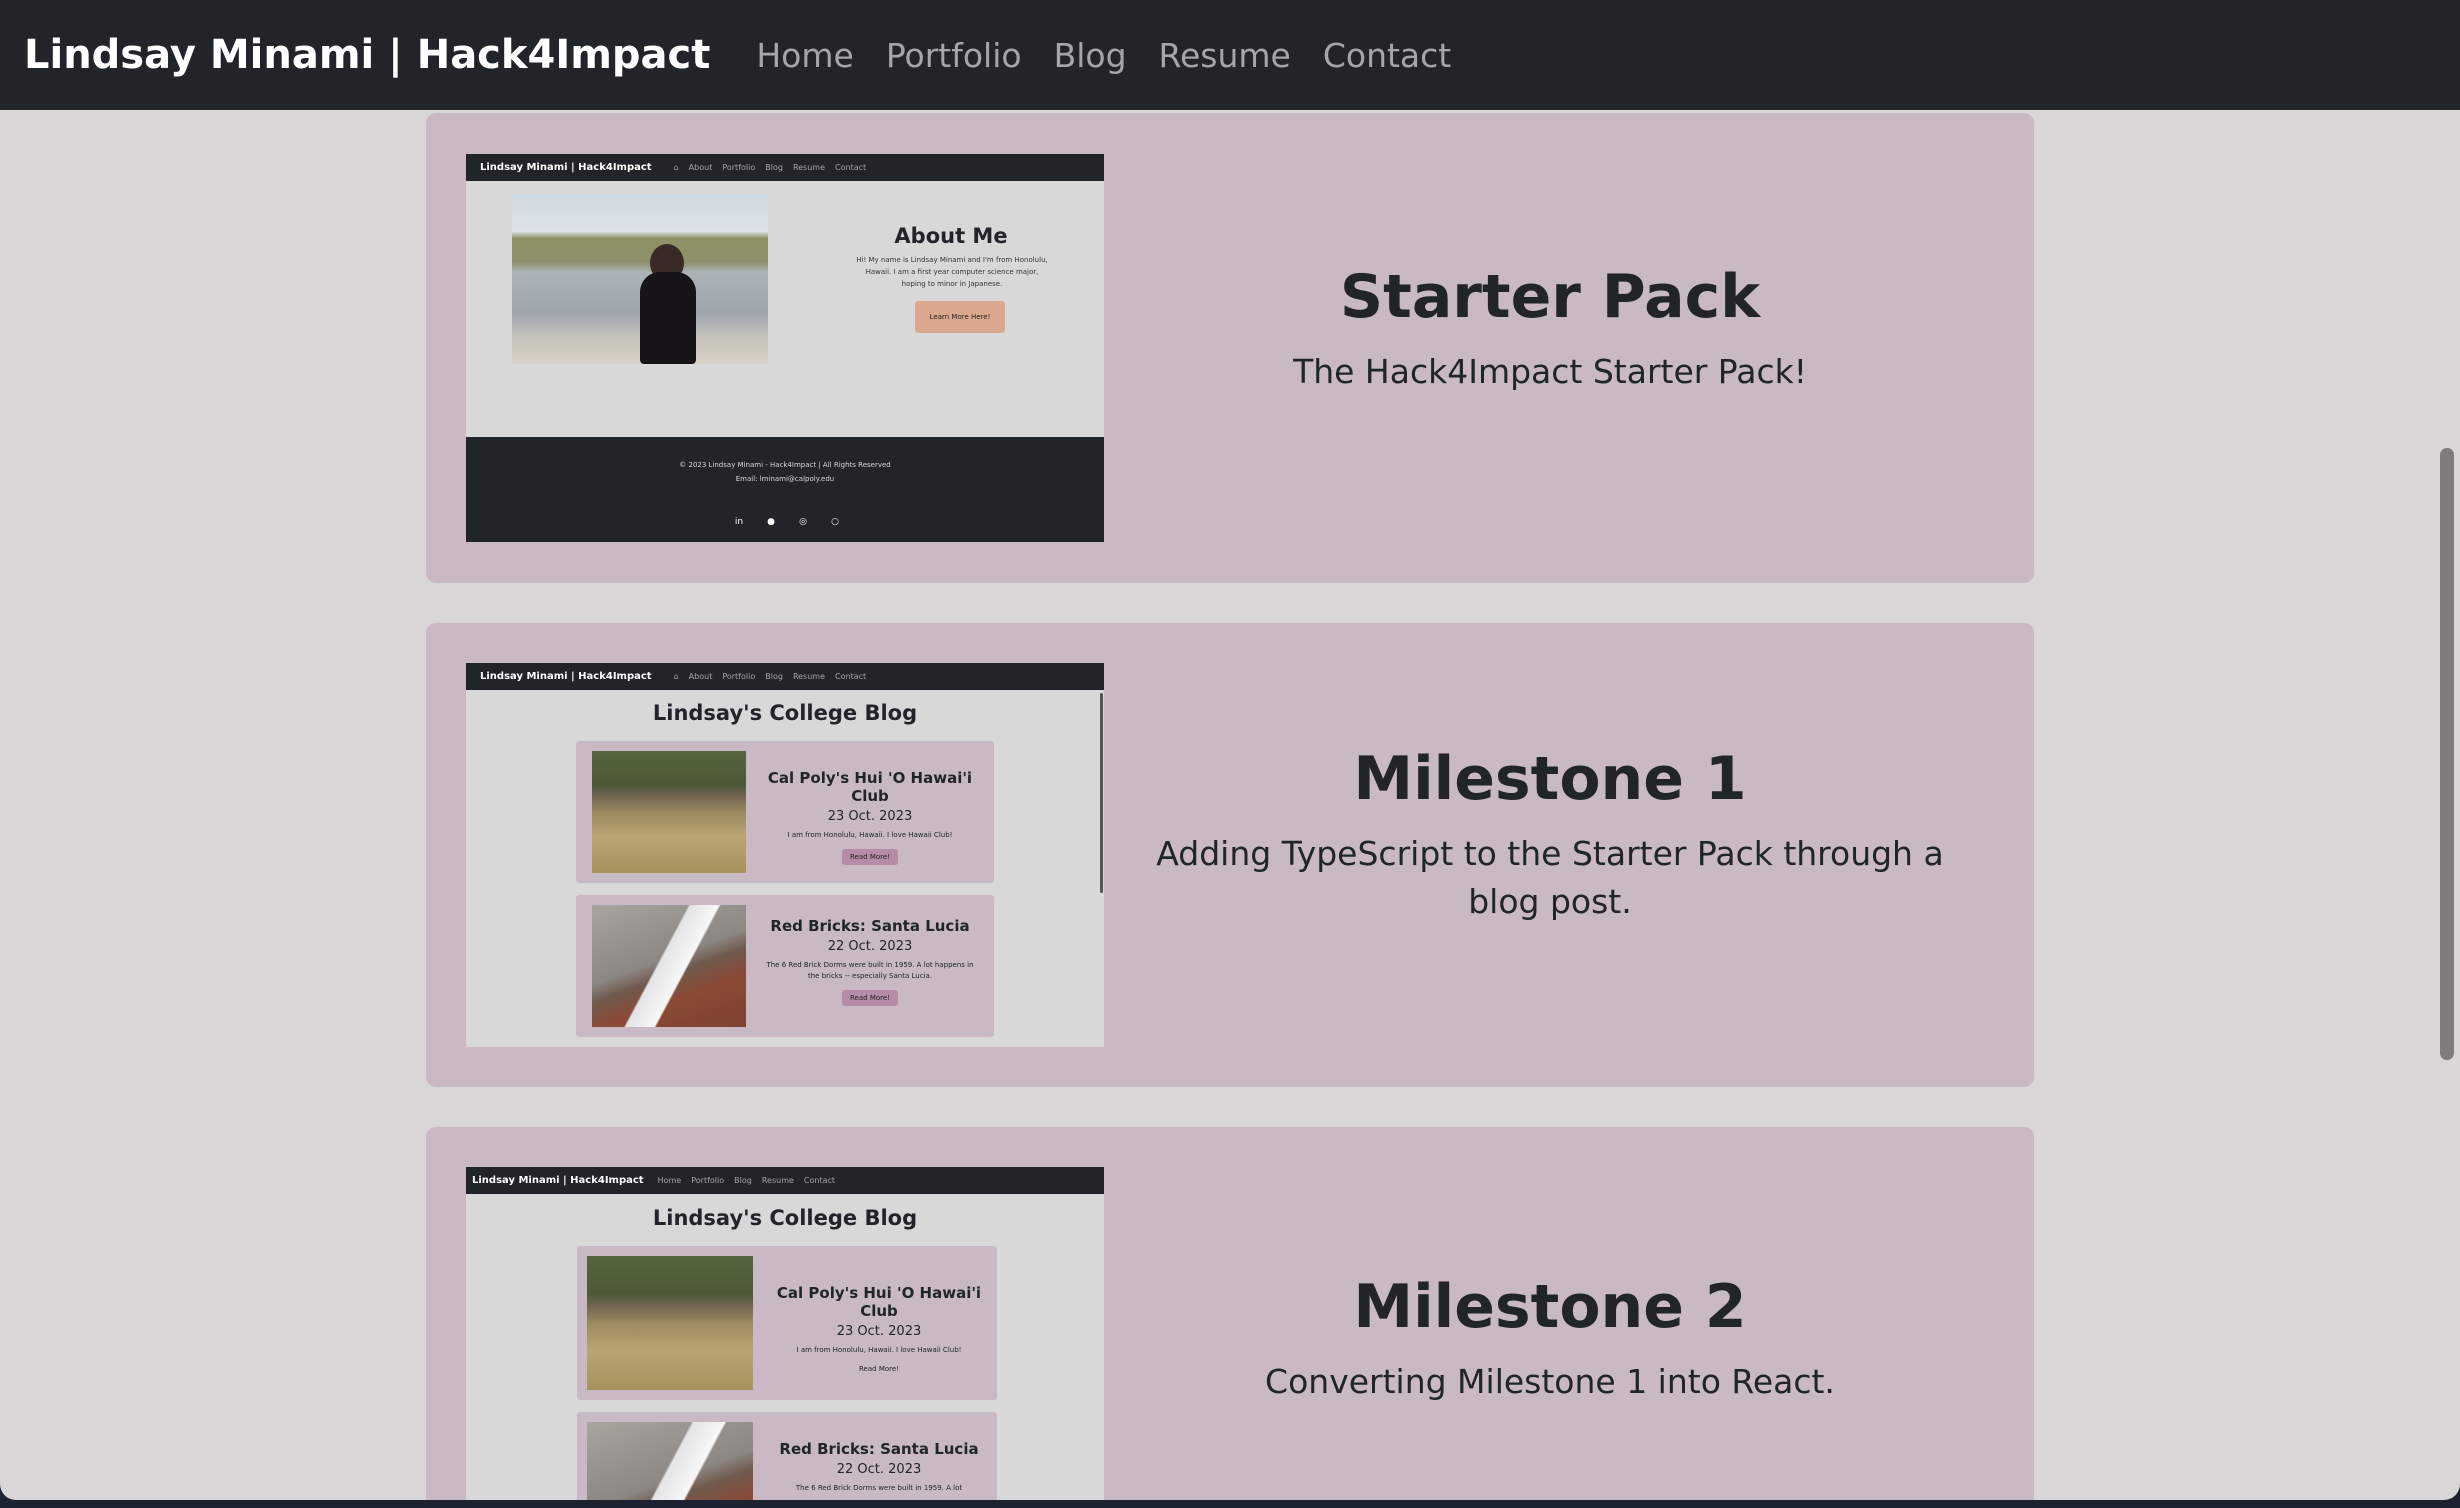  What do you see at coordinates (951, 236) in the screenshot?
I see `thumb-about-heading: About Me` at bounding box center [951, 236].